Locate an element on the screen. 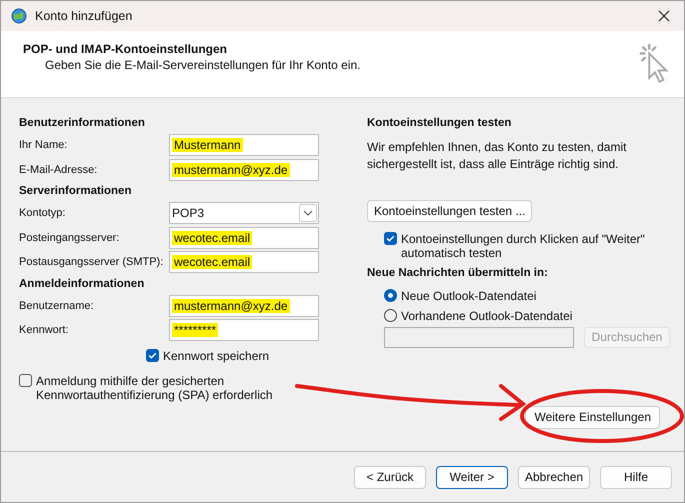  section-heading: Serverinformationen is located at coordinates (75, 191).